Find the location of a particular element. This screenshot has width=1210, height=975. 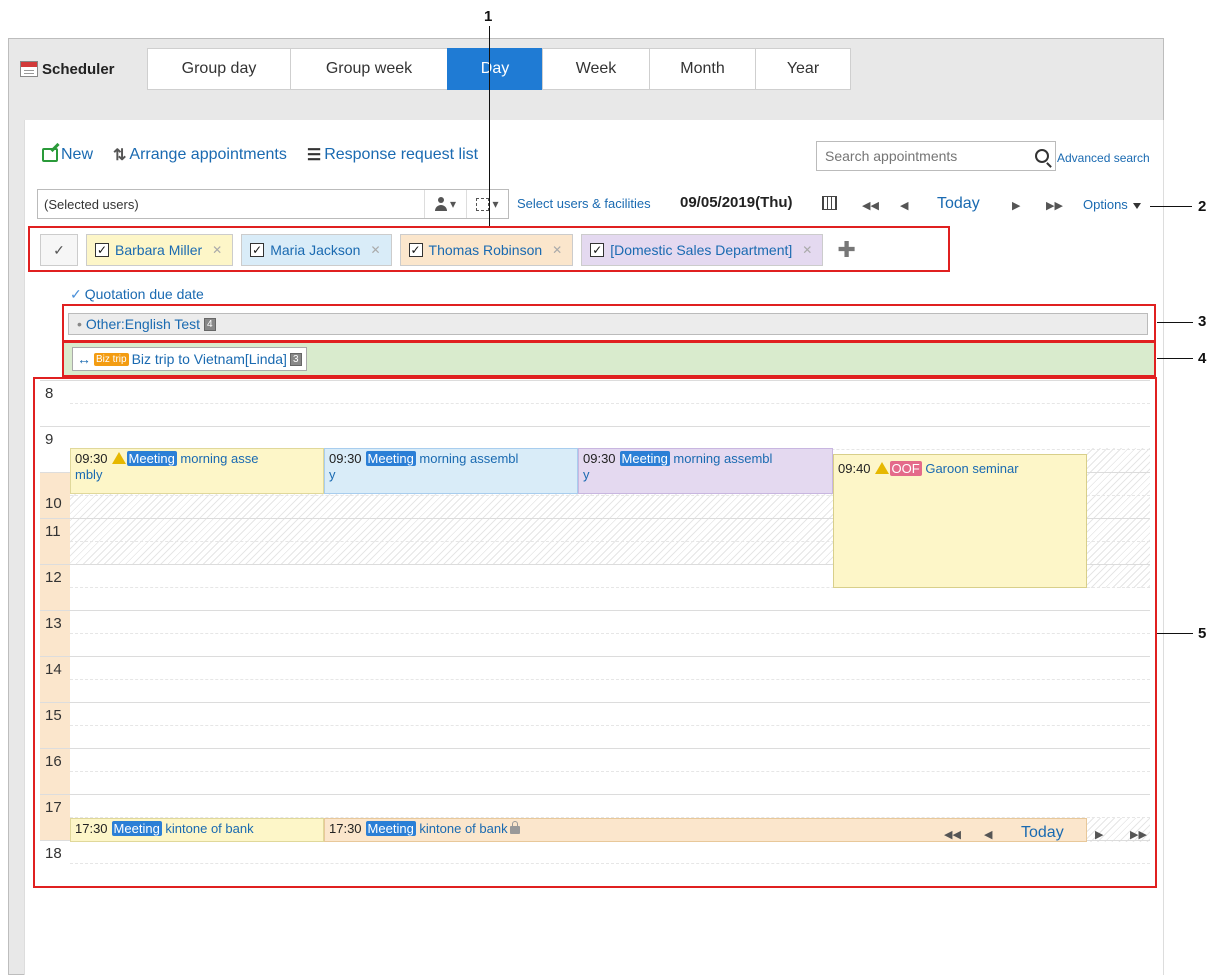

current-date: 09/05/2019(Thu) is located at coordinates (736, 202).